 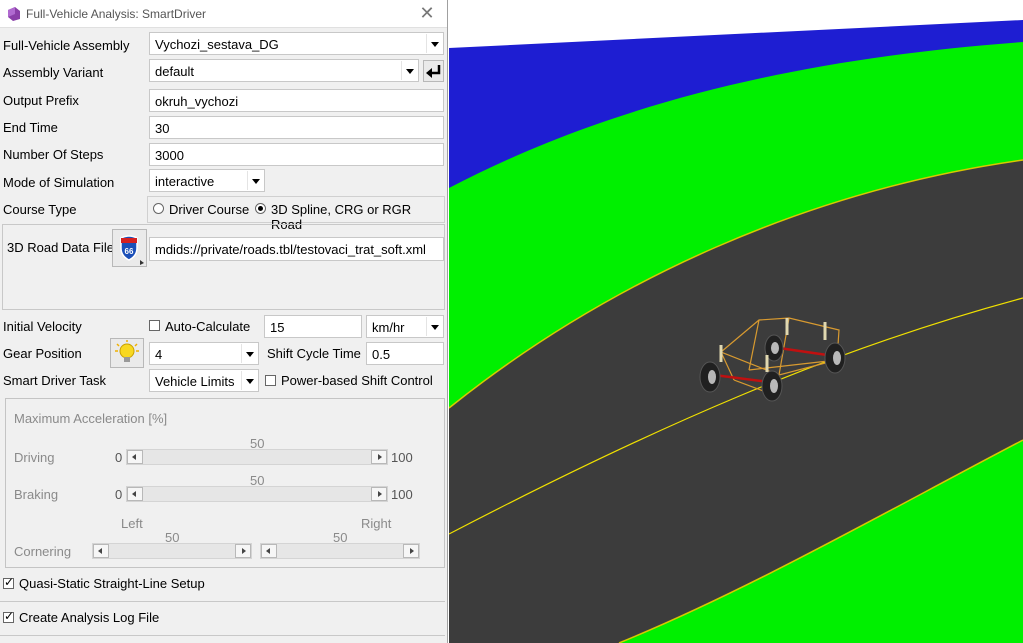 I want to click on assembly-select: Vychozi_sestava_DG, so click(x=296, y=43).